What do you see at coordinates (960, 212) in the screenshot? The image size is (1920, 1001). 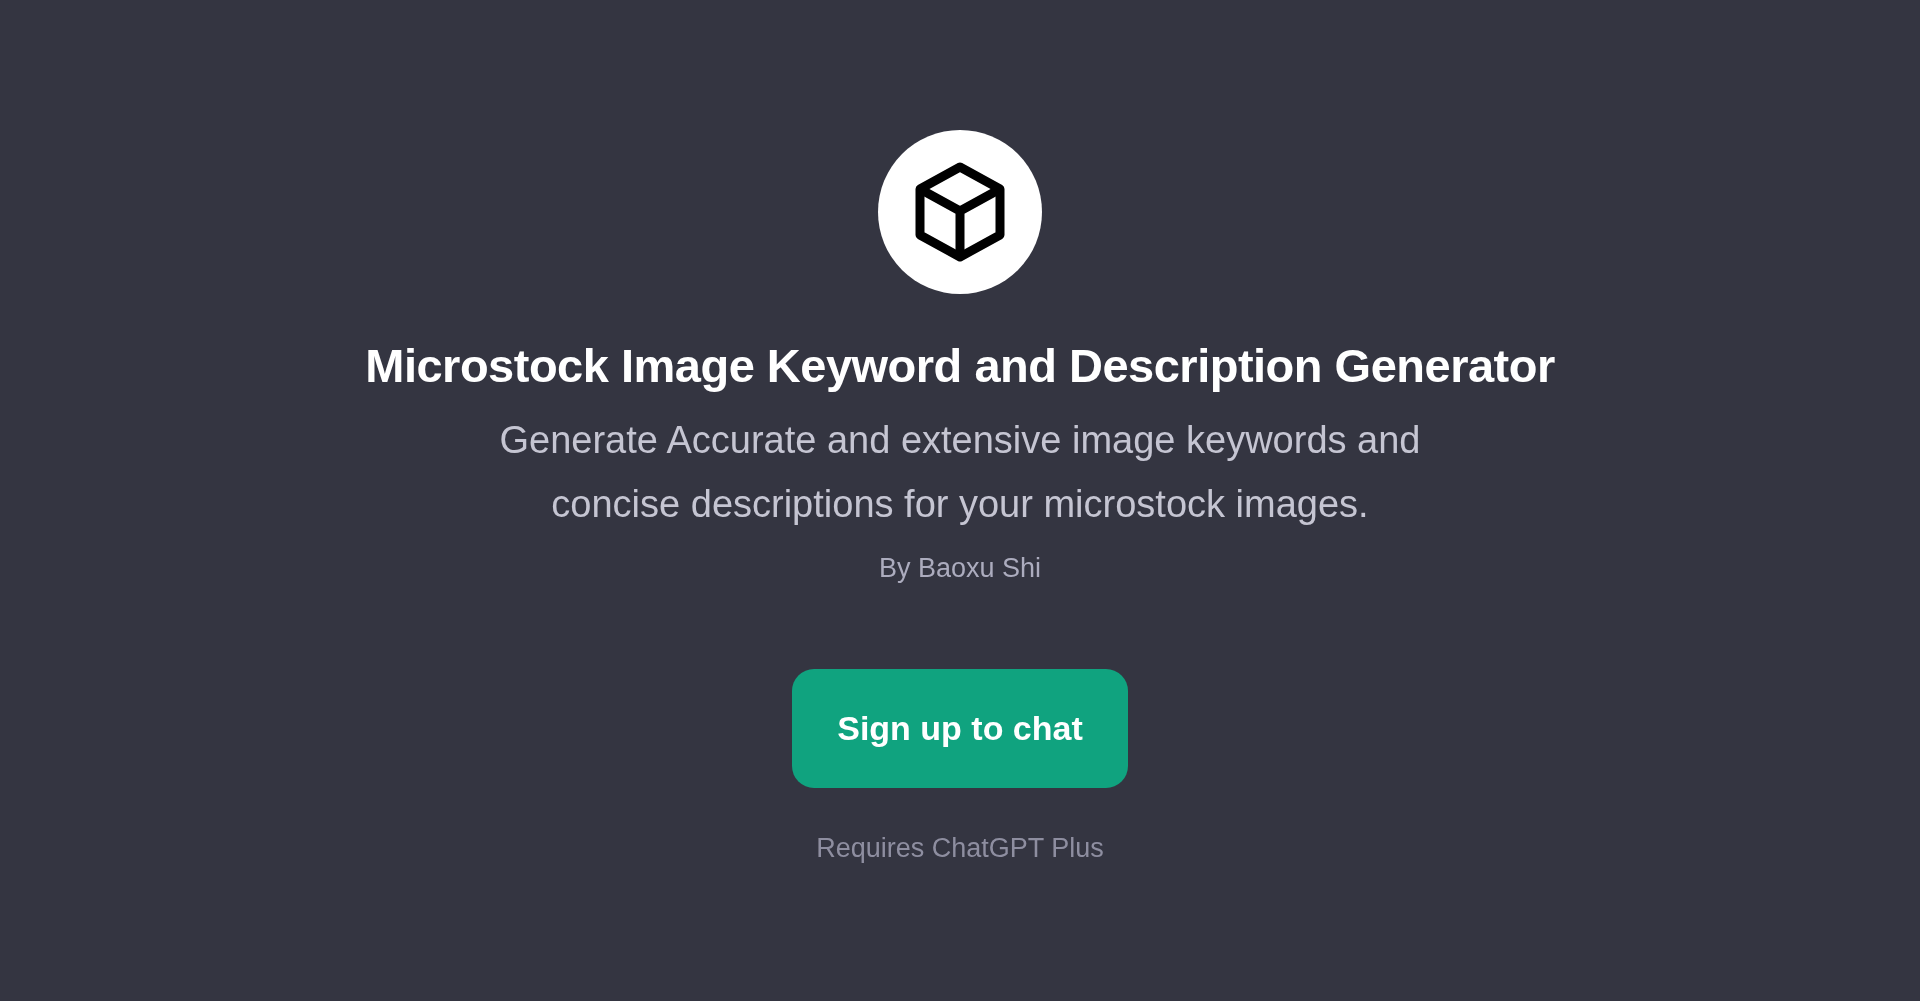 I see `cube-icon` at bounding box center [960, 212].